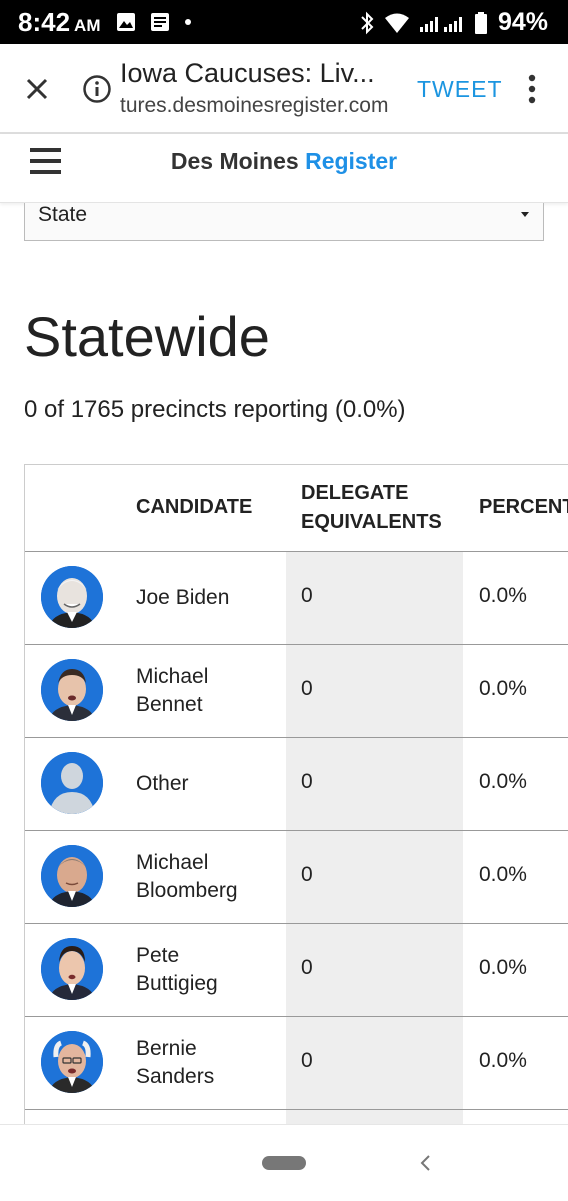 This screenshot has height=1201, width=568. I want to click on header-percent: PERCENT, so click(523, 507).